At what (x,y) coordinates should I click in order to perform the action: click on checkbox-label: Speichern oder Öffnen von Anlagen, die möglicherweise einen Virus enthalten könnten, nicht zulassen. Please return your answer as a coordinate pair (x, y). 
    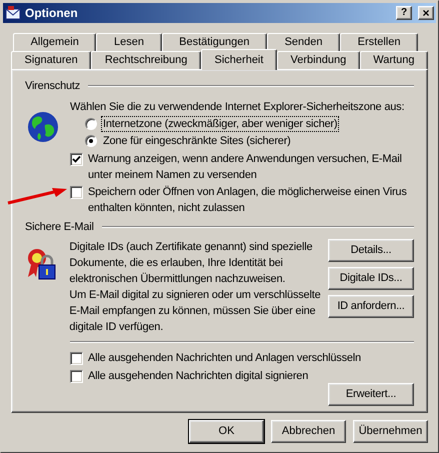
    Looking at the image, I should click on (248, 200).